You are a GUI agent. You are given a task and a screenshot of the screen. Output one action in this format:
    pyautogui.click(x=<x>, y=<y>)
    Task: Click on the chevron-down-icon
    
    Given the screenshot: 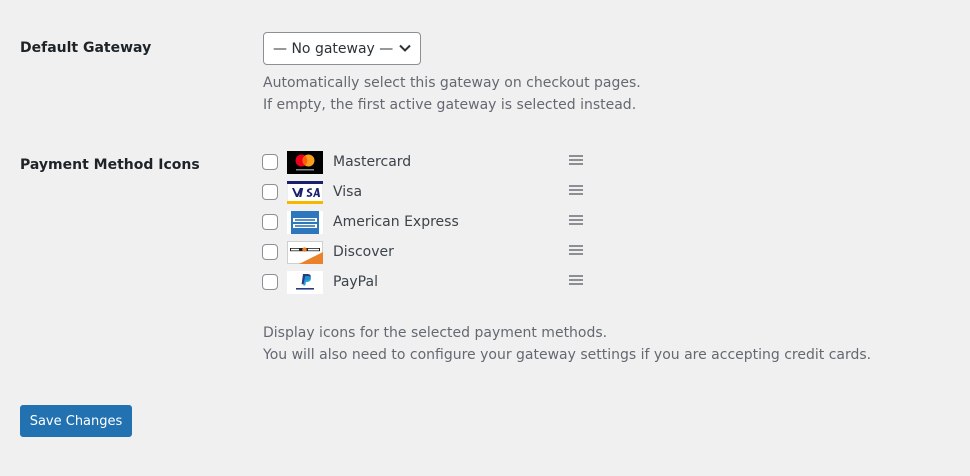 What is the action you would take?
    pyautogui.click(x=405, y=48)
    